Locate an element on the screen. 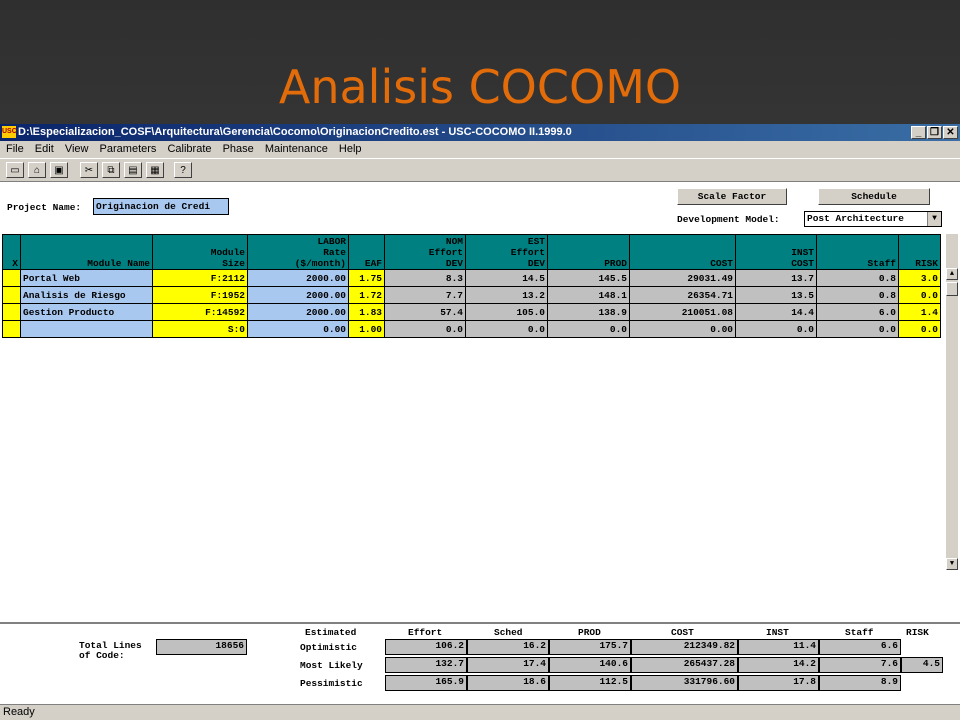 The width and height of the screenshot is (960, 720). sched-header: Sched is located at coordinates (508, 632).